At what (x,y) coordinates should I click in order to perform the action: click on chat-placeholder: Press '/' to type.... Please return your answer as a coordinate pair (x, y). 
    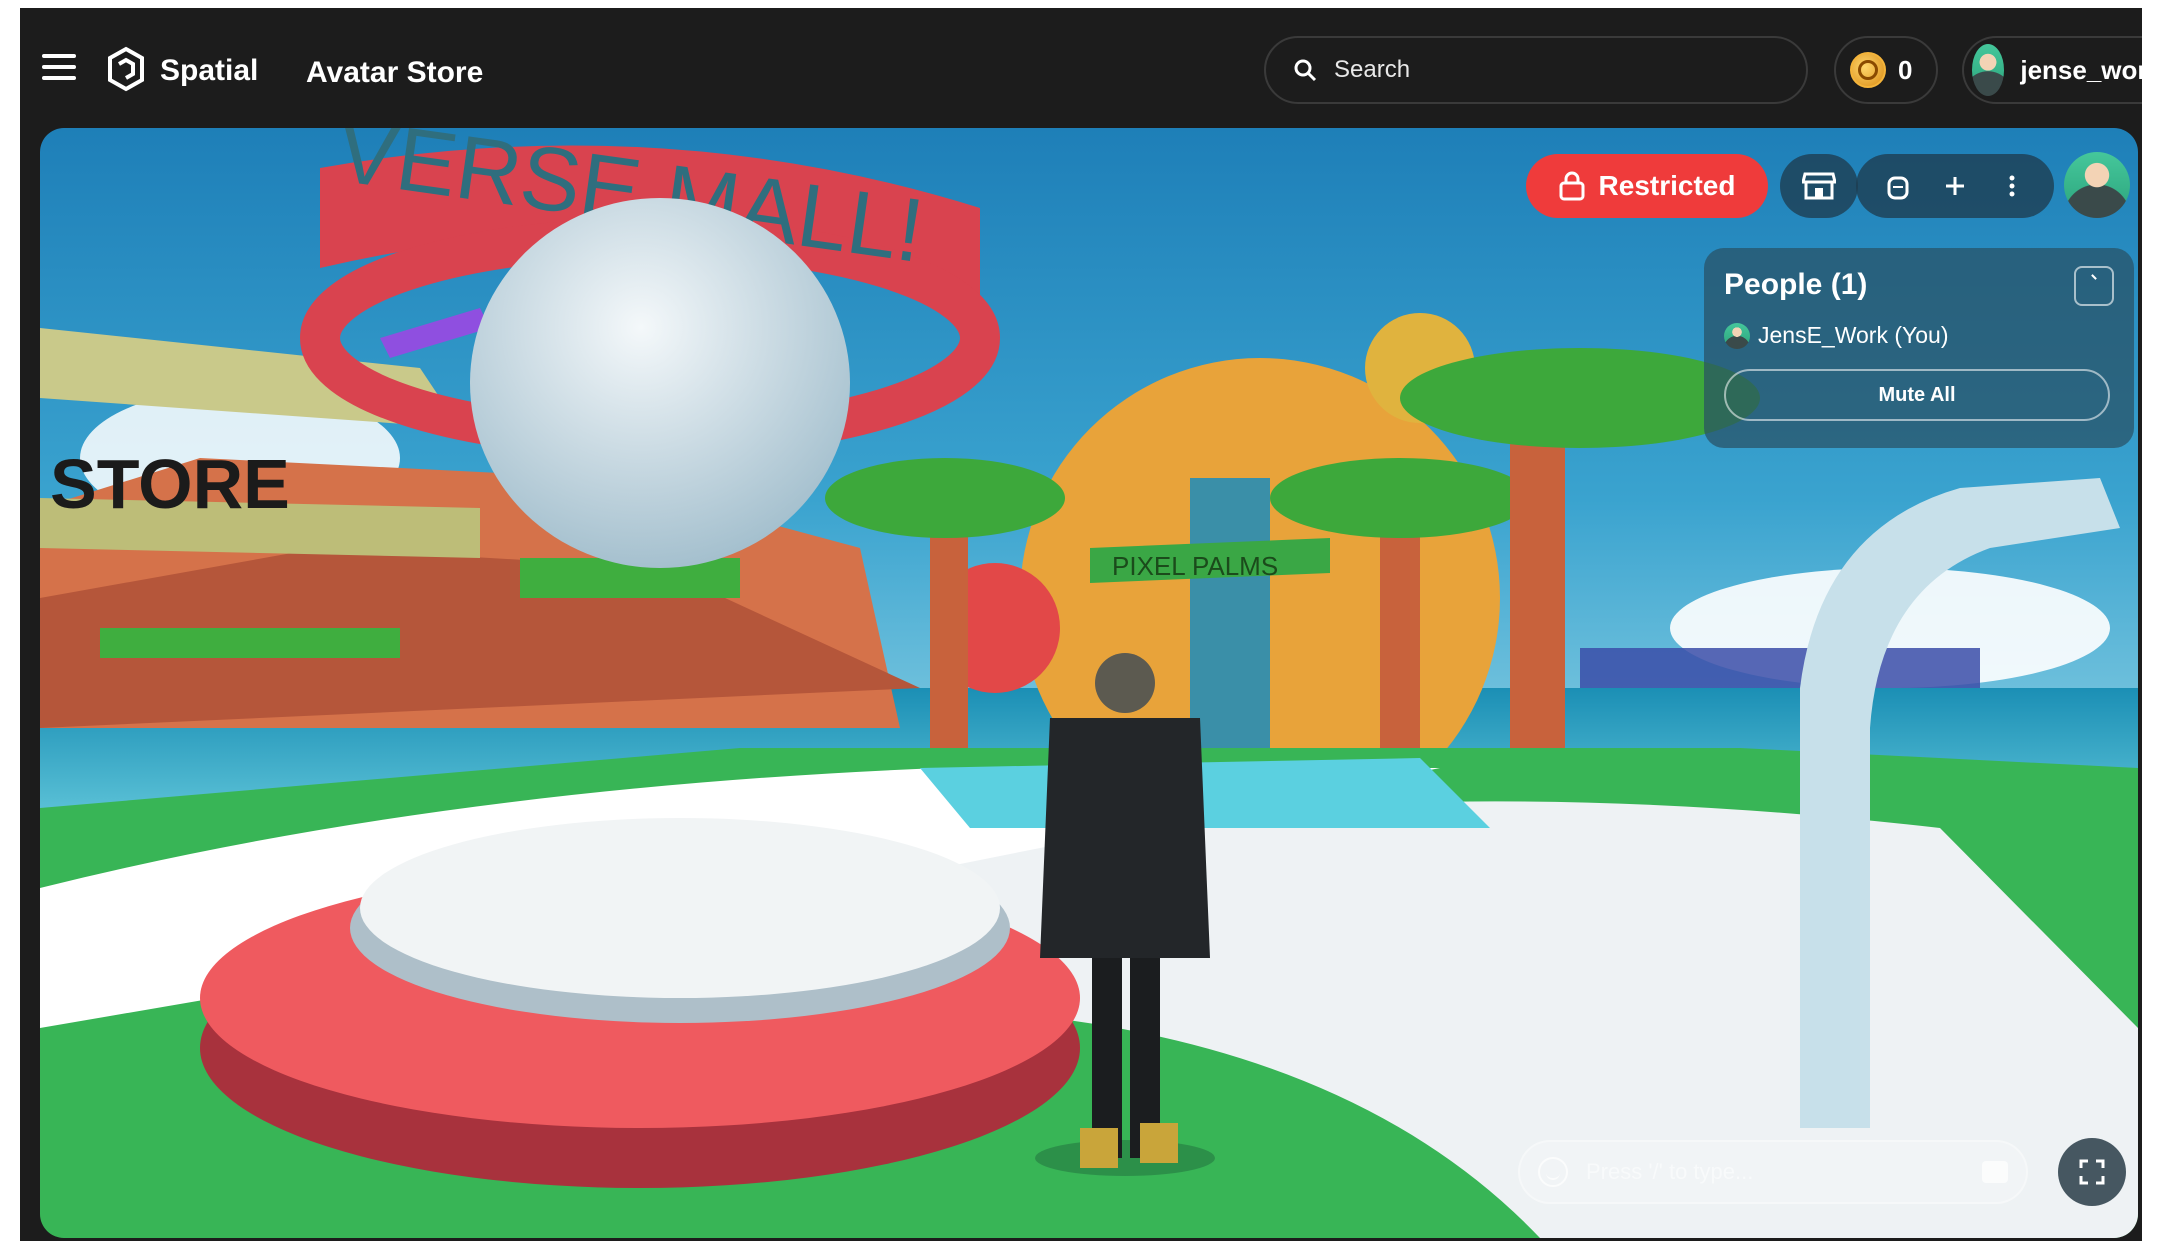
    Looking at the image, I should click on (1784, 1172).